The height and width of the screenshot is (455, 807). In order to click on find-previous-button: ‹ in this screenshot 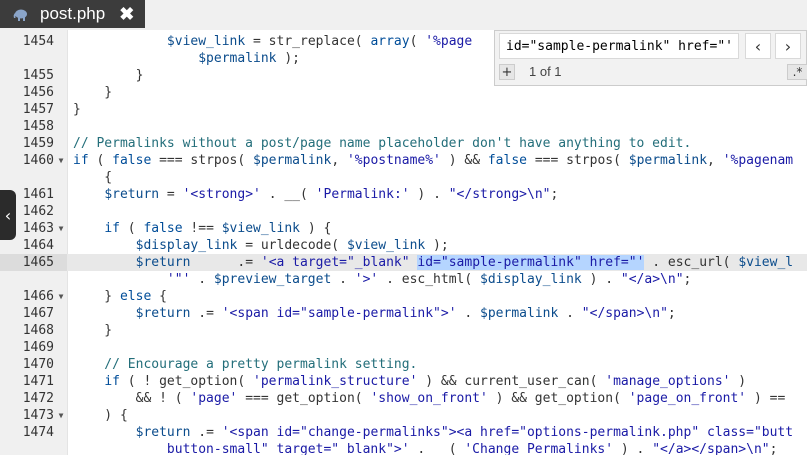, I will do `click(758, 46)`.